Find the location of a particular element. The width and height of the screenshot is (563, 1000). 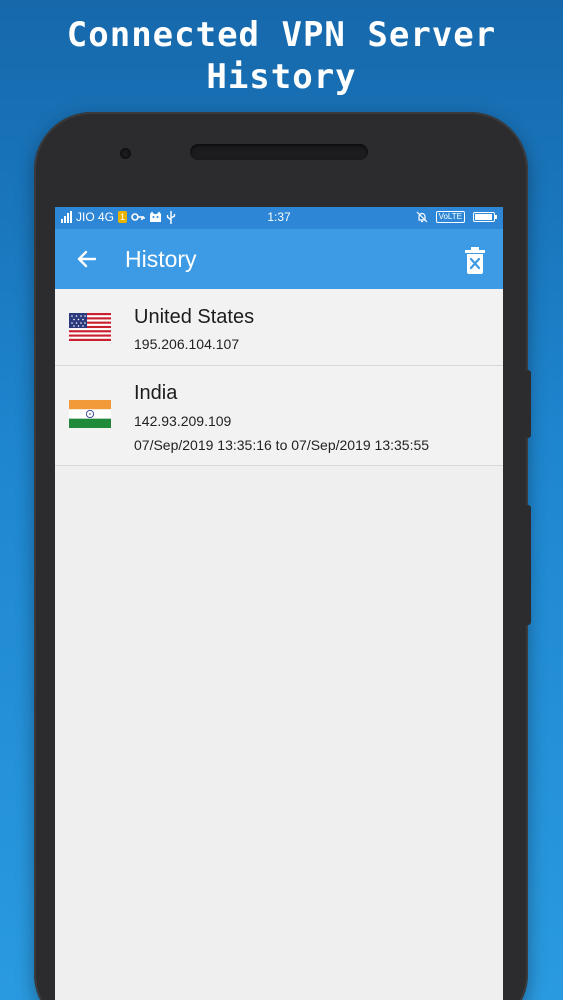

arrow-left-icon is located at coordinates (87, 259).